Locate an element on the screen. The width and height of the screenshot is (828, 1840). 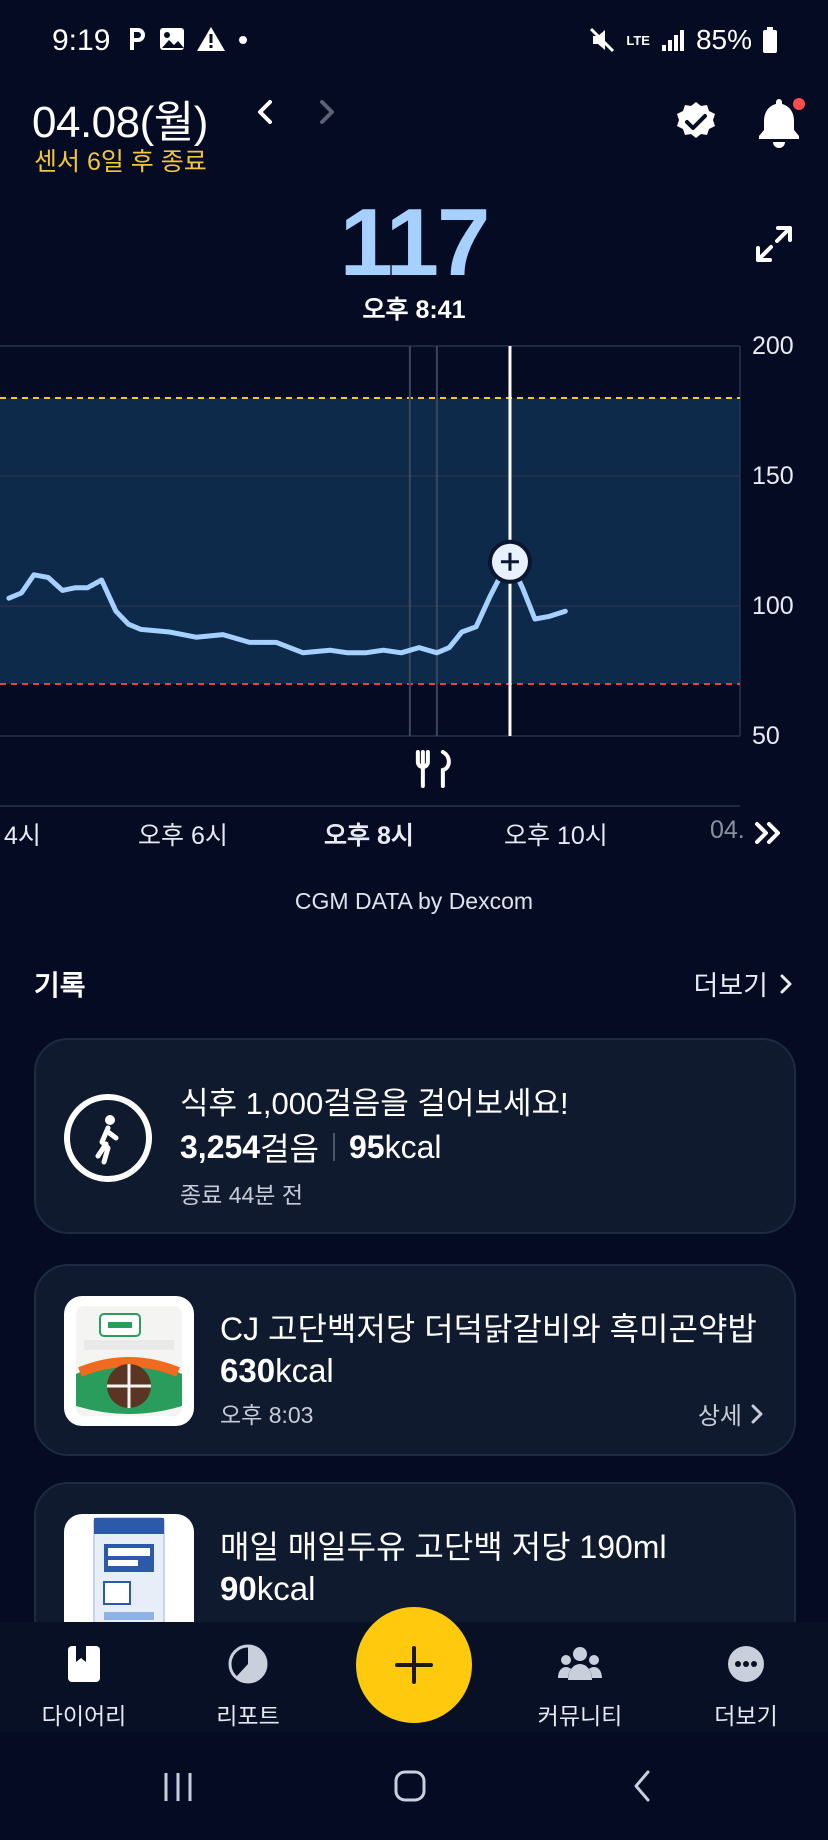
food-name: CJ 고단백저당 더덕닭갈비와 흑미곤약밥 is located at coordinates (488, 1329).